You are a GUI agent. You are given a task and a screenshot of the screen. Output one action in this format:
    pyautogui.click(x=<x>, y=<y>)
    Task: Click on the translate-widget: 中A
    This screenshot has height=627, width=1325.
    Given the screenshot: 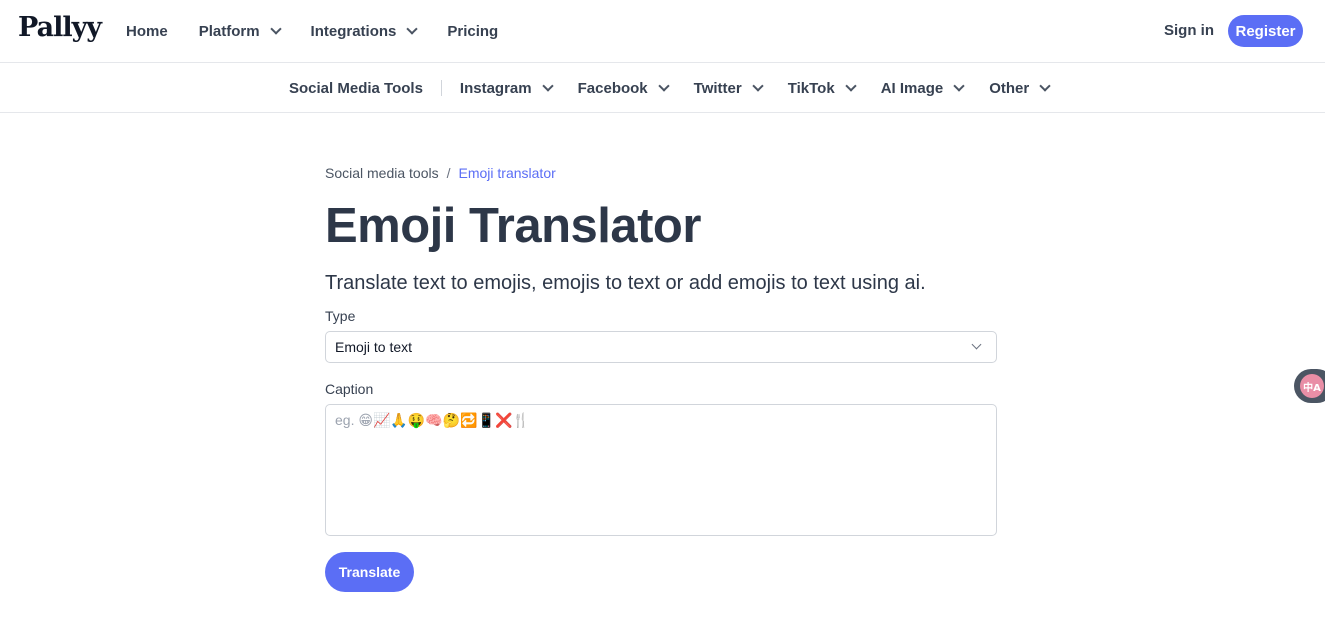 What is the action you would take?
    pyautogui.click(x=1309, y=386)
    